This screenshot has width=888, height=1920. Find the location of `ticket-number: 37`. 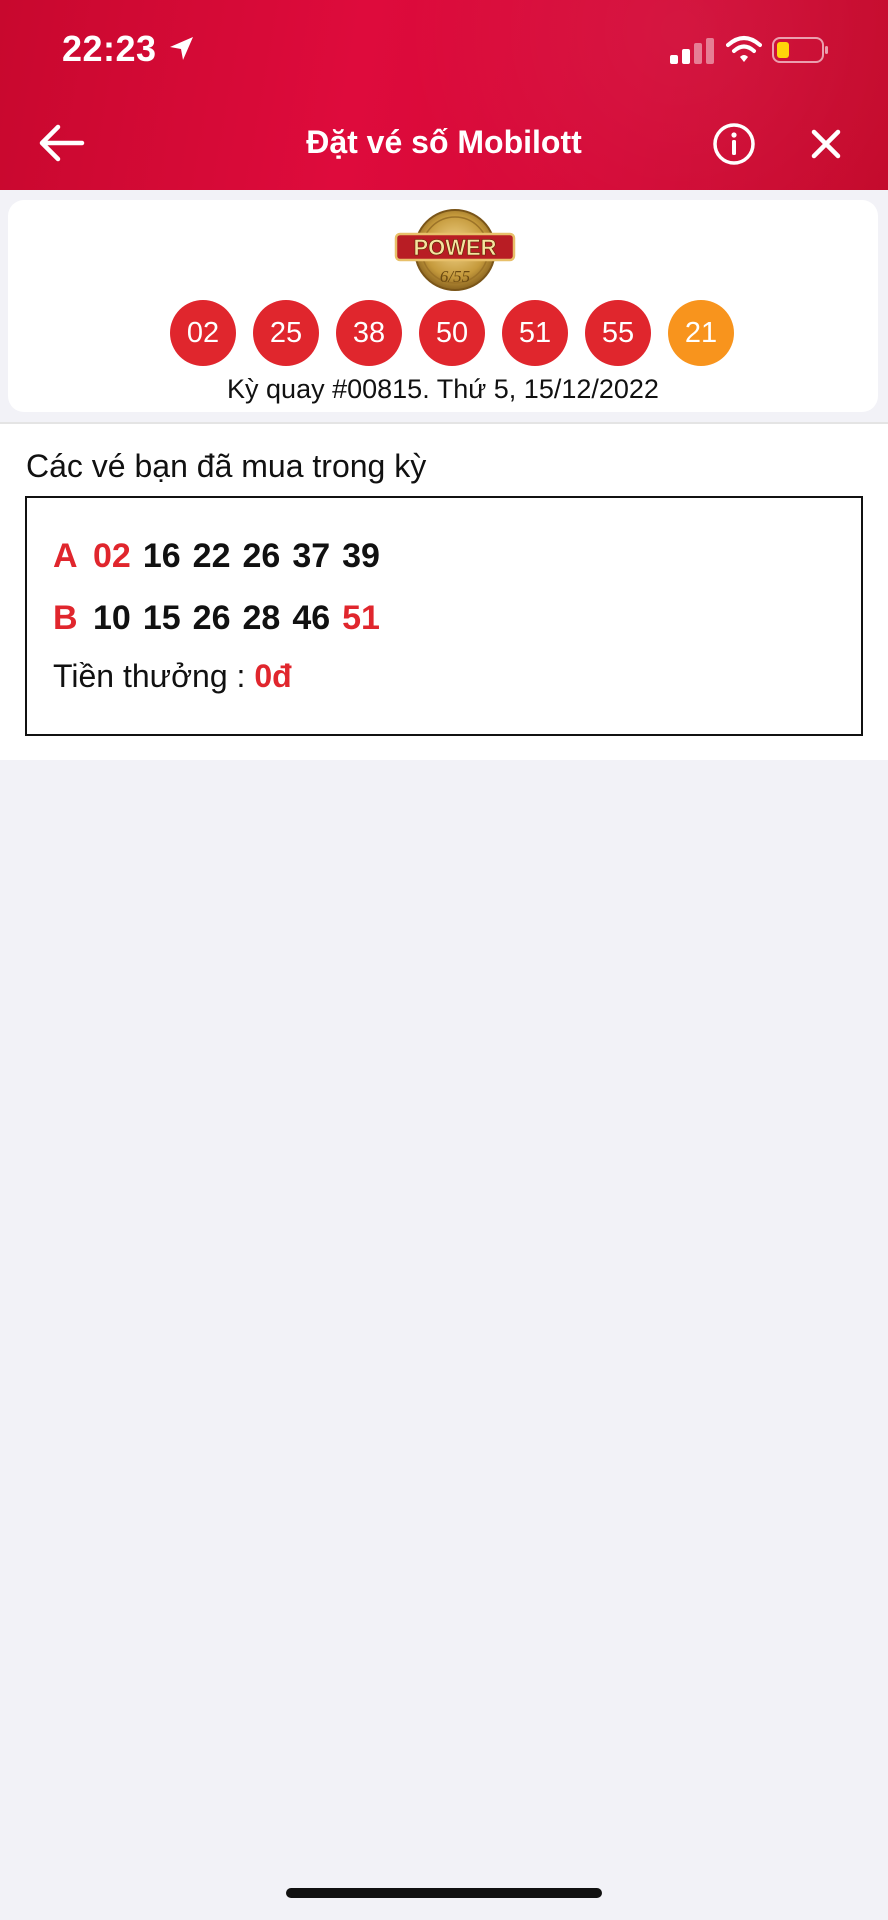

ticket-number: 37 is located at coordinates (311, 555).